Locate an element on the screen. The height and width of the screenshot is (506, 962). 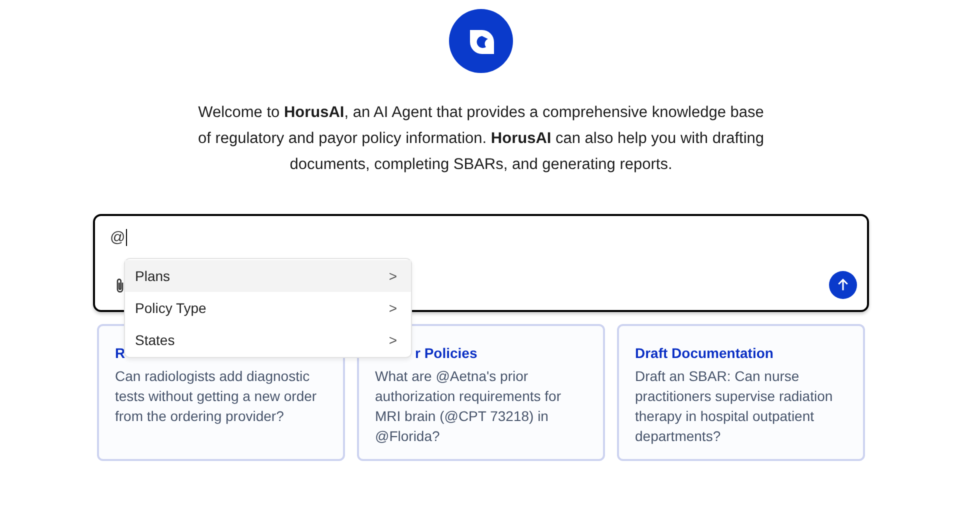
arrow-up-icon is located at coordinates (843, 285).